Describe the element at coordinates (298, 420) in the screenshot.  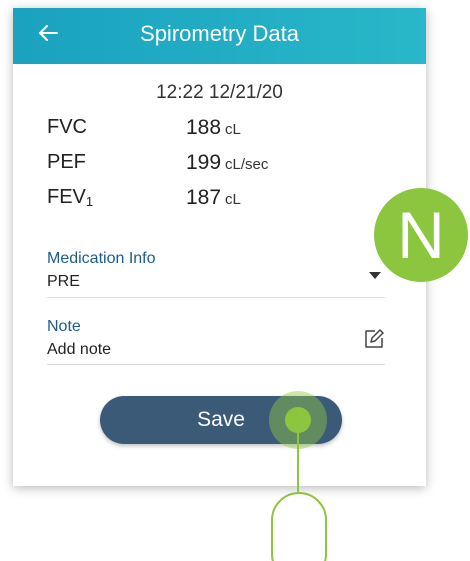
I see `tap-indicator-dot` at that location.